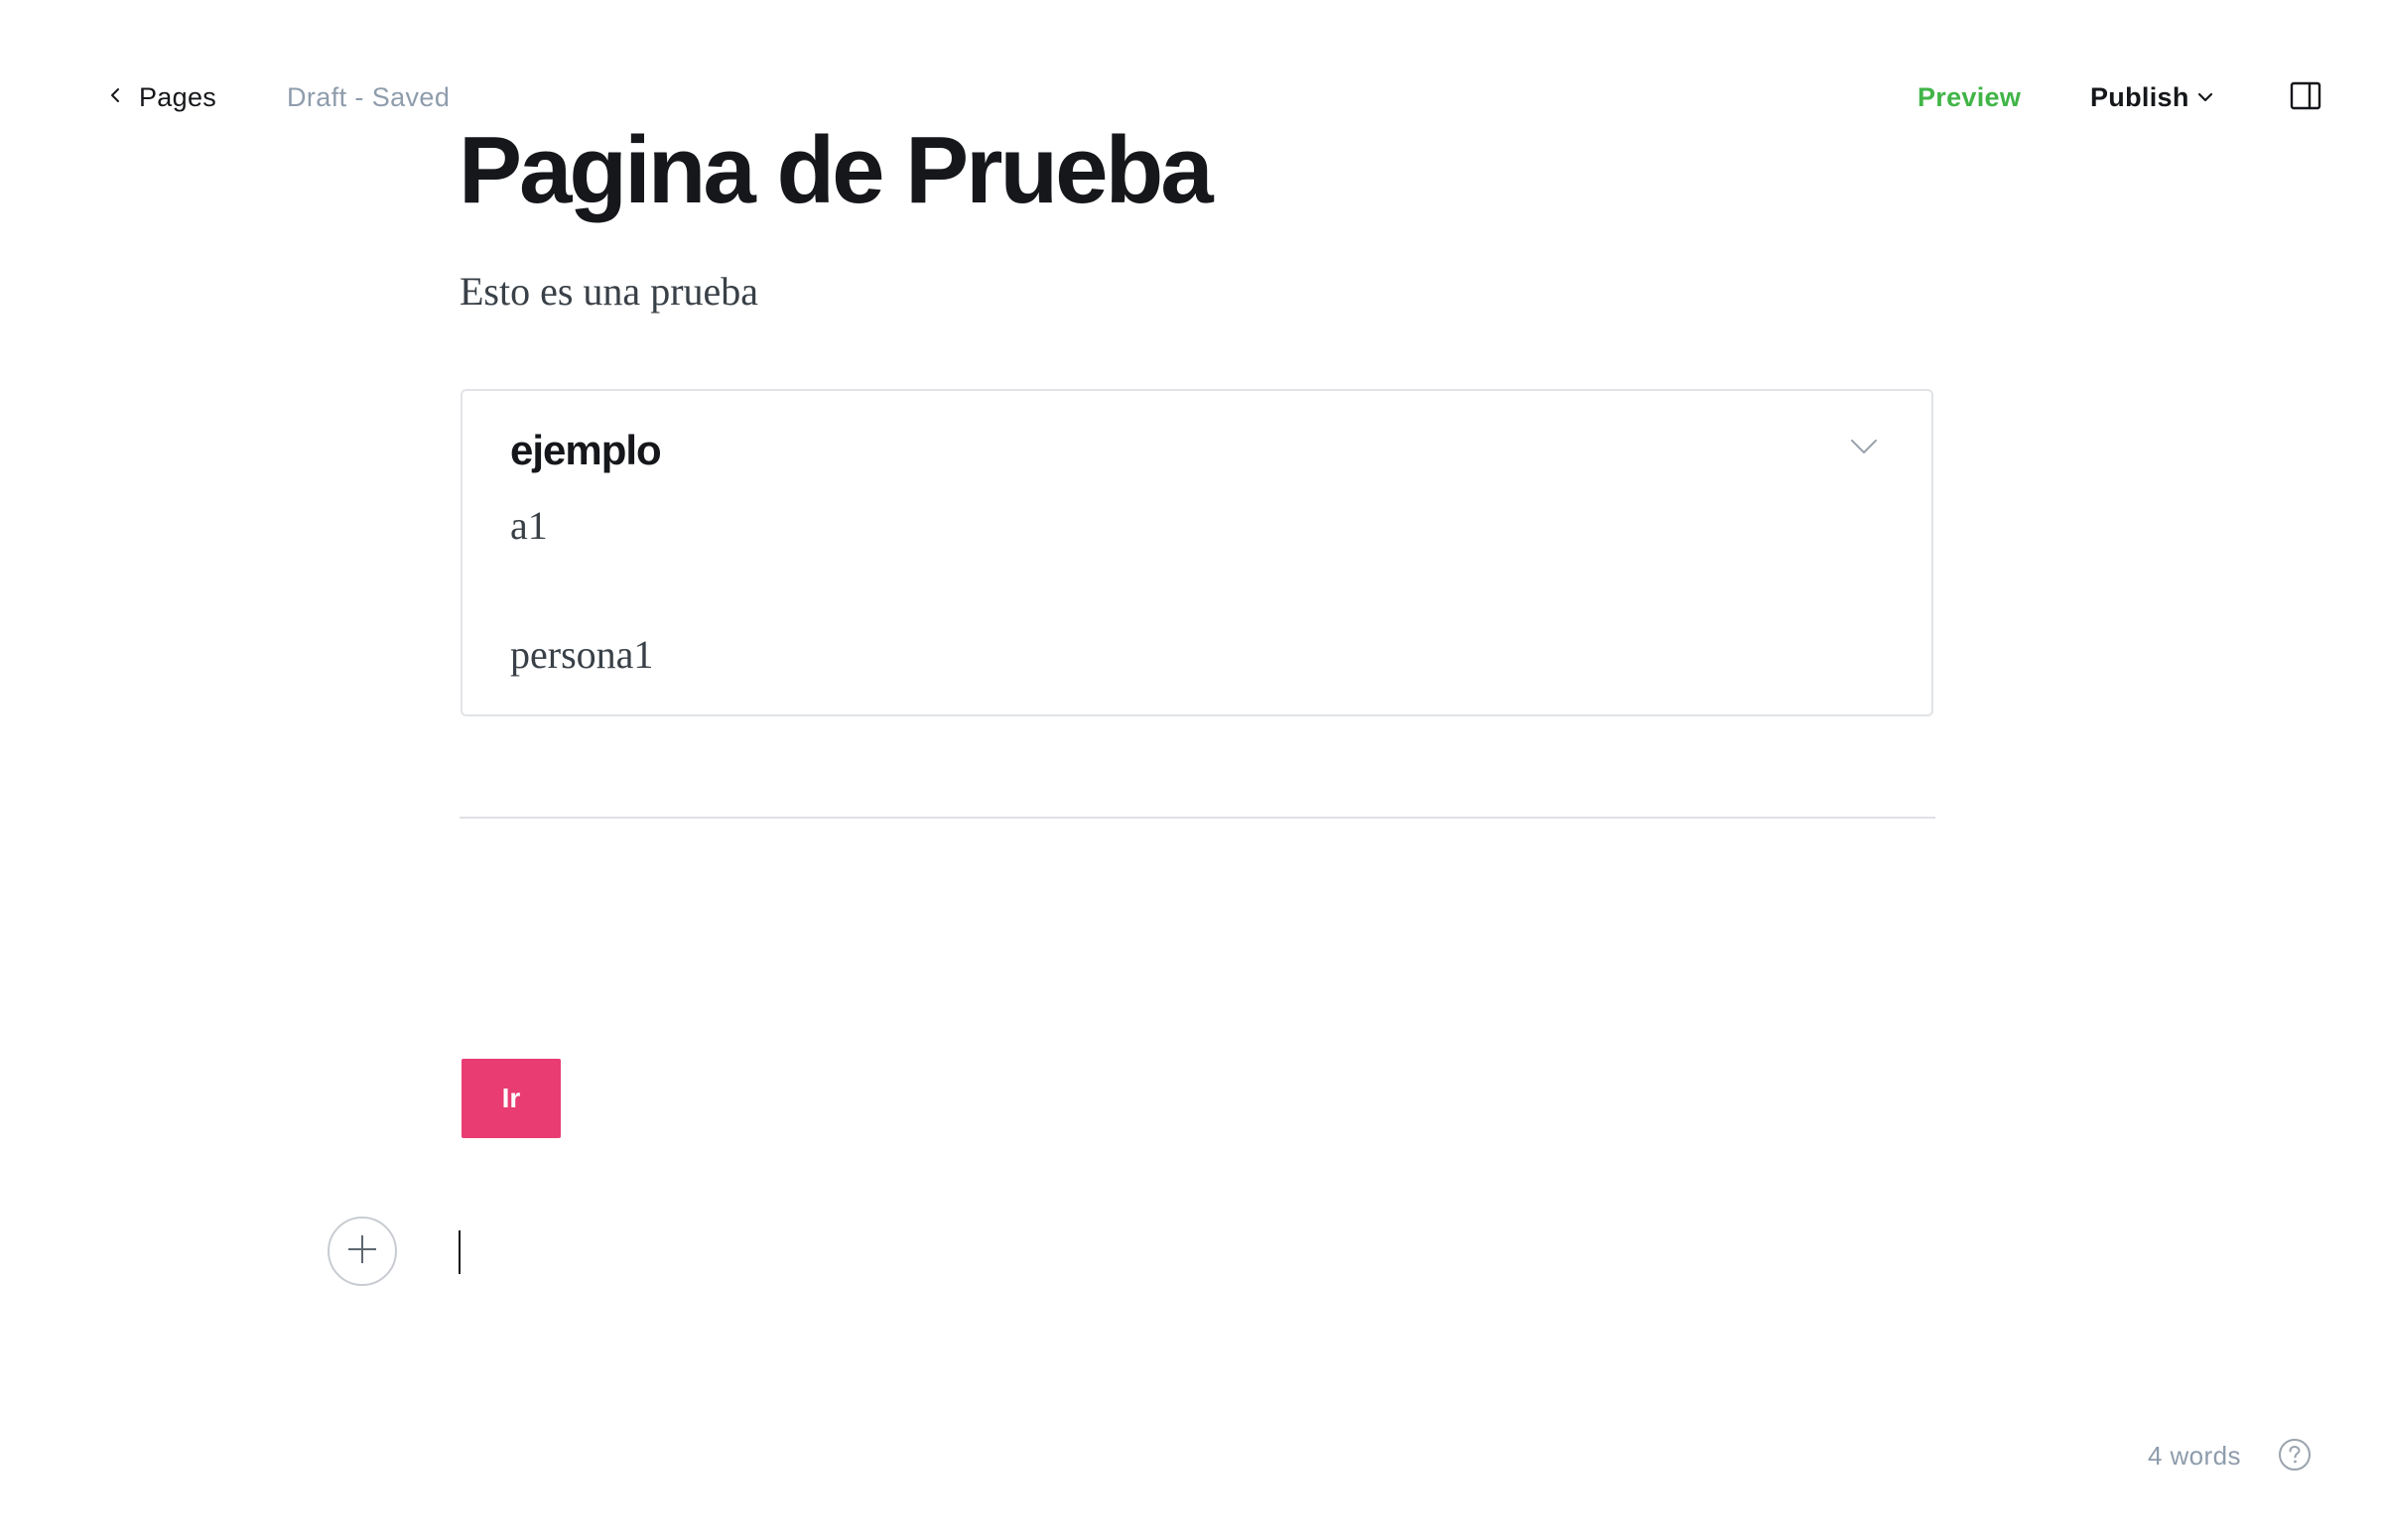 The width and height of the screenshot is (2382, 1540). What do you see at coordinates (2295, 1455) in the screenshot?
I see `question-mark-icon` at bounding box center [2295, 1455].